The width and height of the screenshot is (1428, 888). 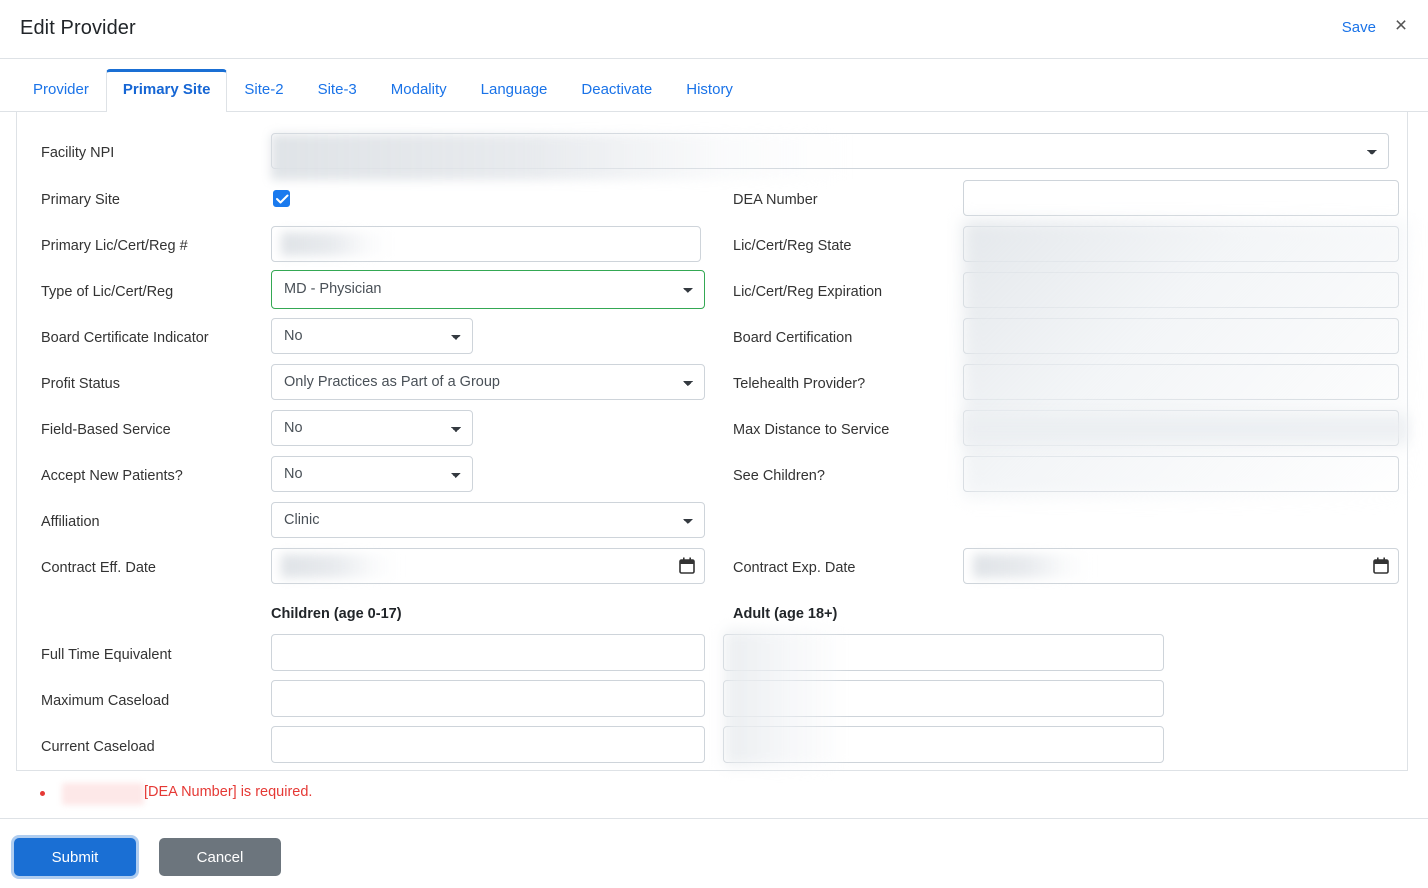 I want to click on lic-state-input, so click(x=1181, y=244).